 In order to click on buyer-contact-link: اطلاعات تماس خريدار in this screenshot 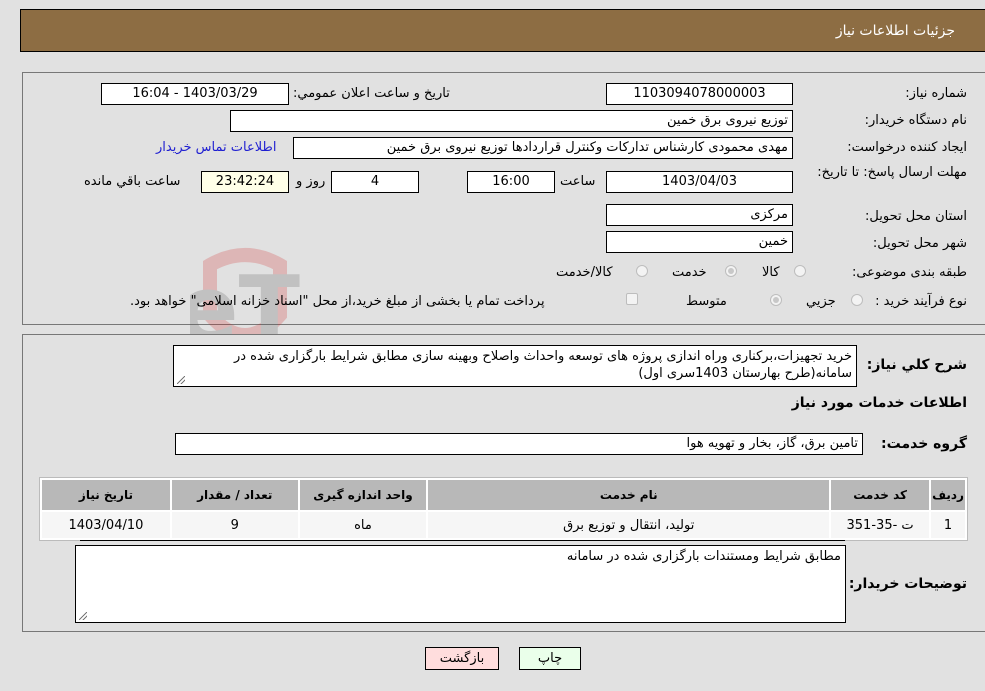, I will do `click(216, 147)`.